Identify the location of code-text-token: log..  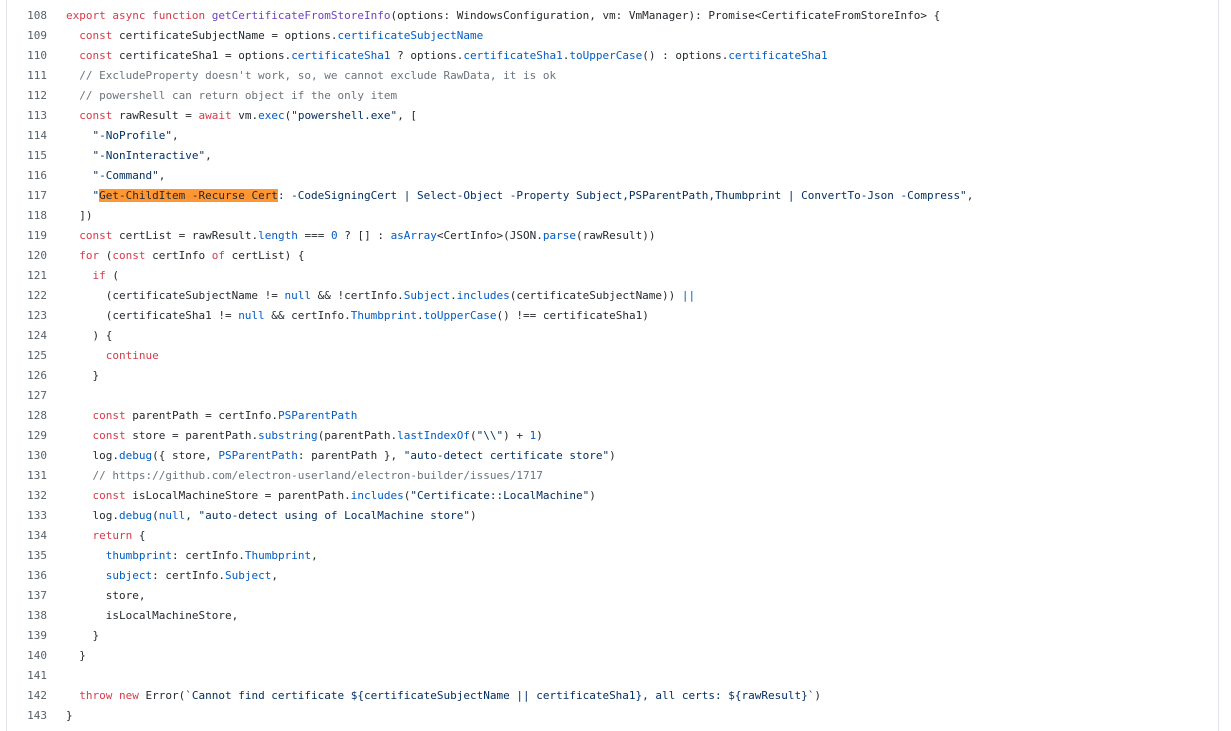
(92, 455).